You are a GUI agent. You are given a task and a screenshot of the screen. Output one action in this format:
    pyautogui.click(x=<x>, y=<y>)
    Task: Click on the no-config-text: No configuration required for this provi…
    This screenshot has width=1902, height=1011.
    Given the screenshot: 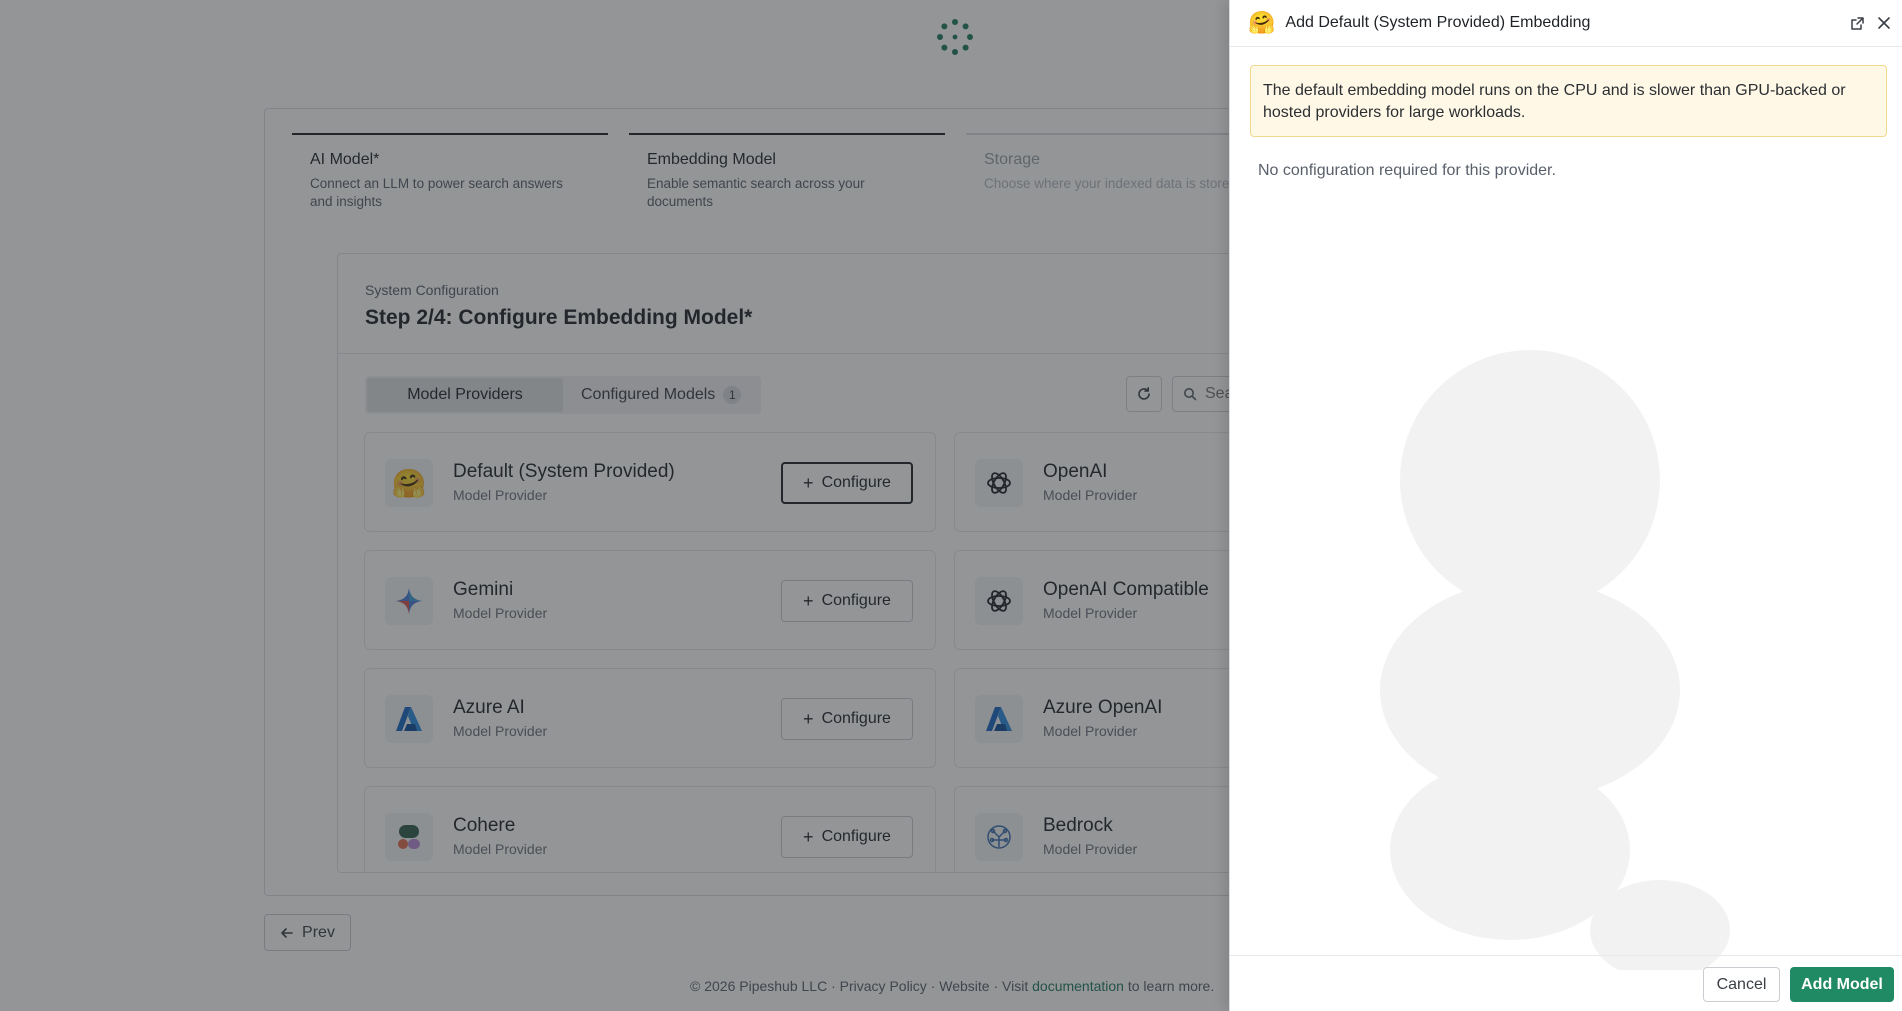 What is the action you would take?
    pyautogui.click(x=1407, y=170)
    